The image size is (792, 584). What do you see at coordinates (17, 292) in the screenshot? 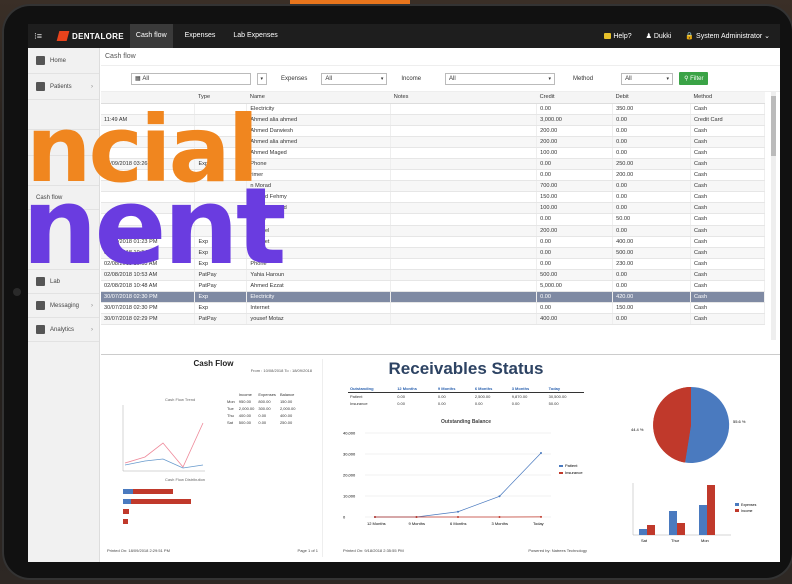
I see `camera-dot` at bounding box center [17, 292].